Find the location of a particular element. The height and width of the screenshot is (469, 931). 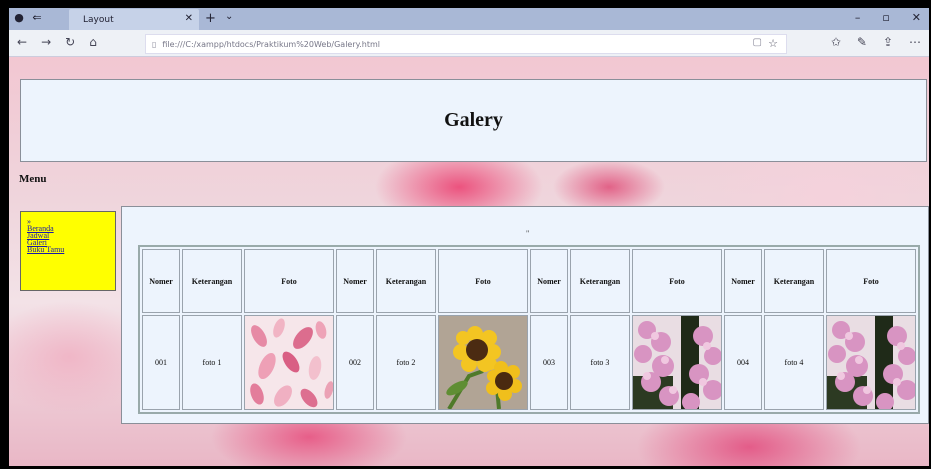

sunflowers-image is located at coordinates (483, 362).